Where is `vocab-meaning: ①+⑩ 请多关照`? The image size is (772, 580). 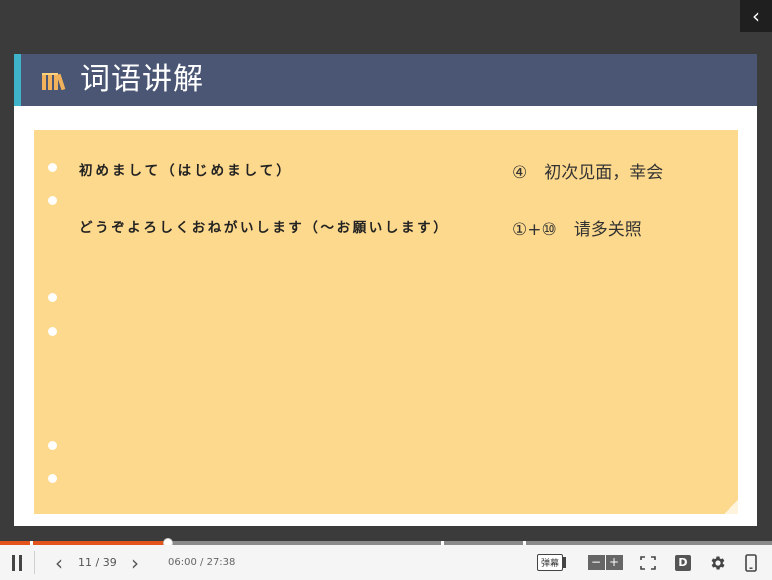
vocab-meaning: ①+⑩ 请多关照 is located at coordinates (577, 230).